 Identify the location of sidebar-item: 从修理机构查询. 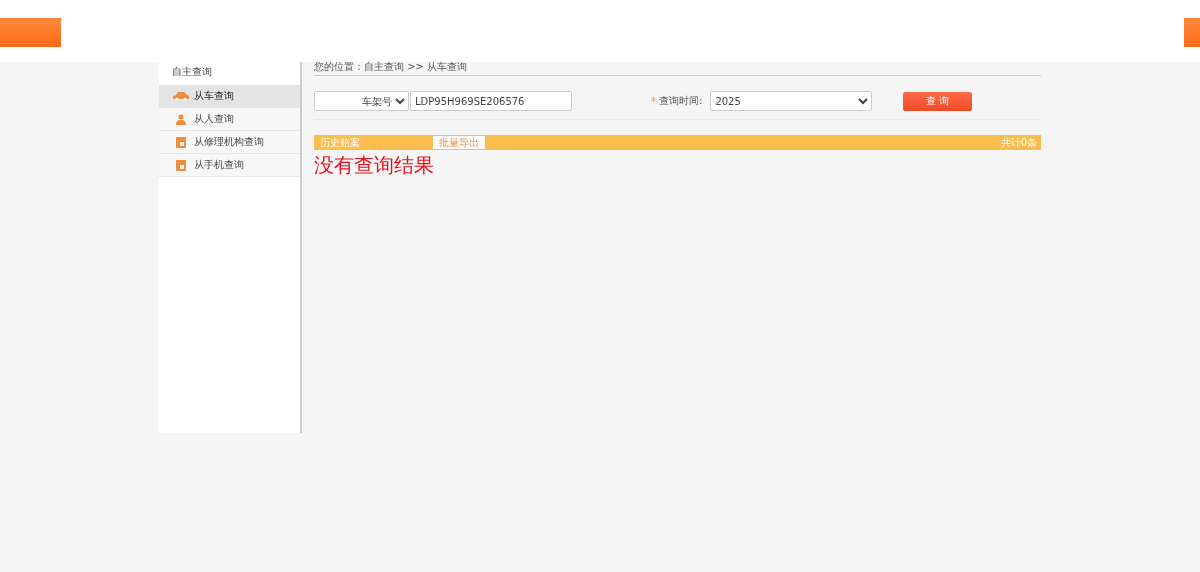
(229, 142).